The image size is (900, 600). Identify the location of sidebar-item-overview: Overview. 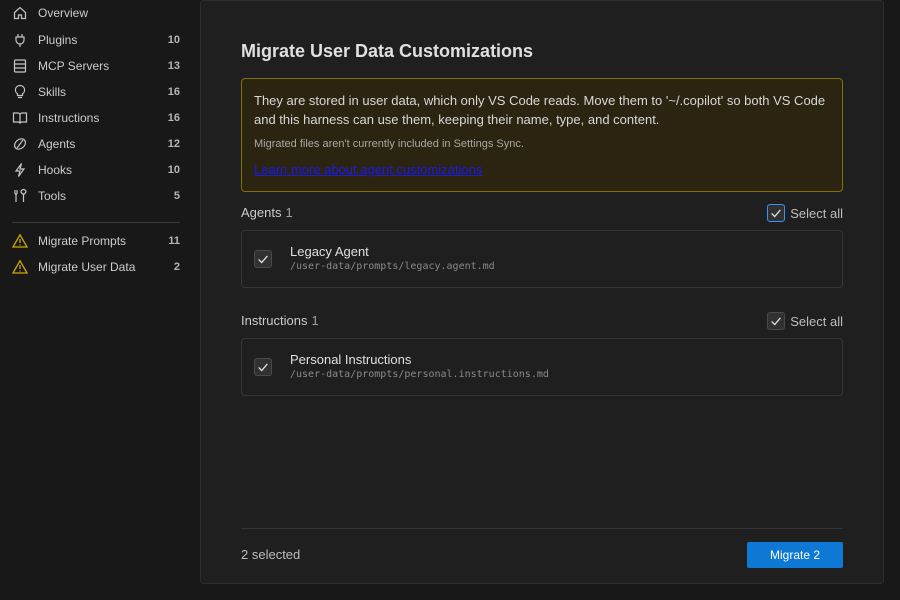
(96, 13).